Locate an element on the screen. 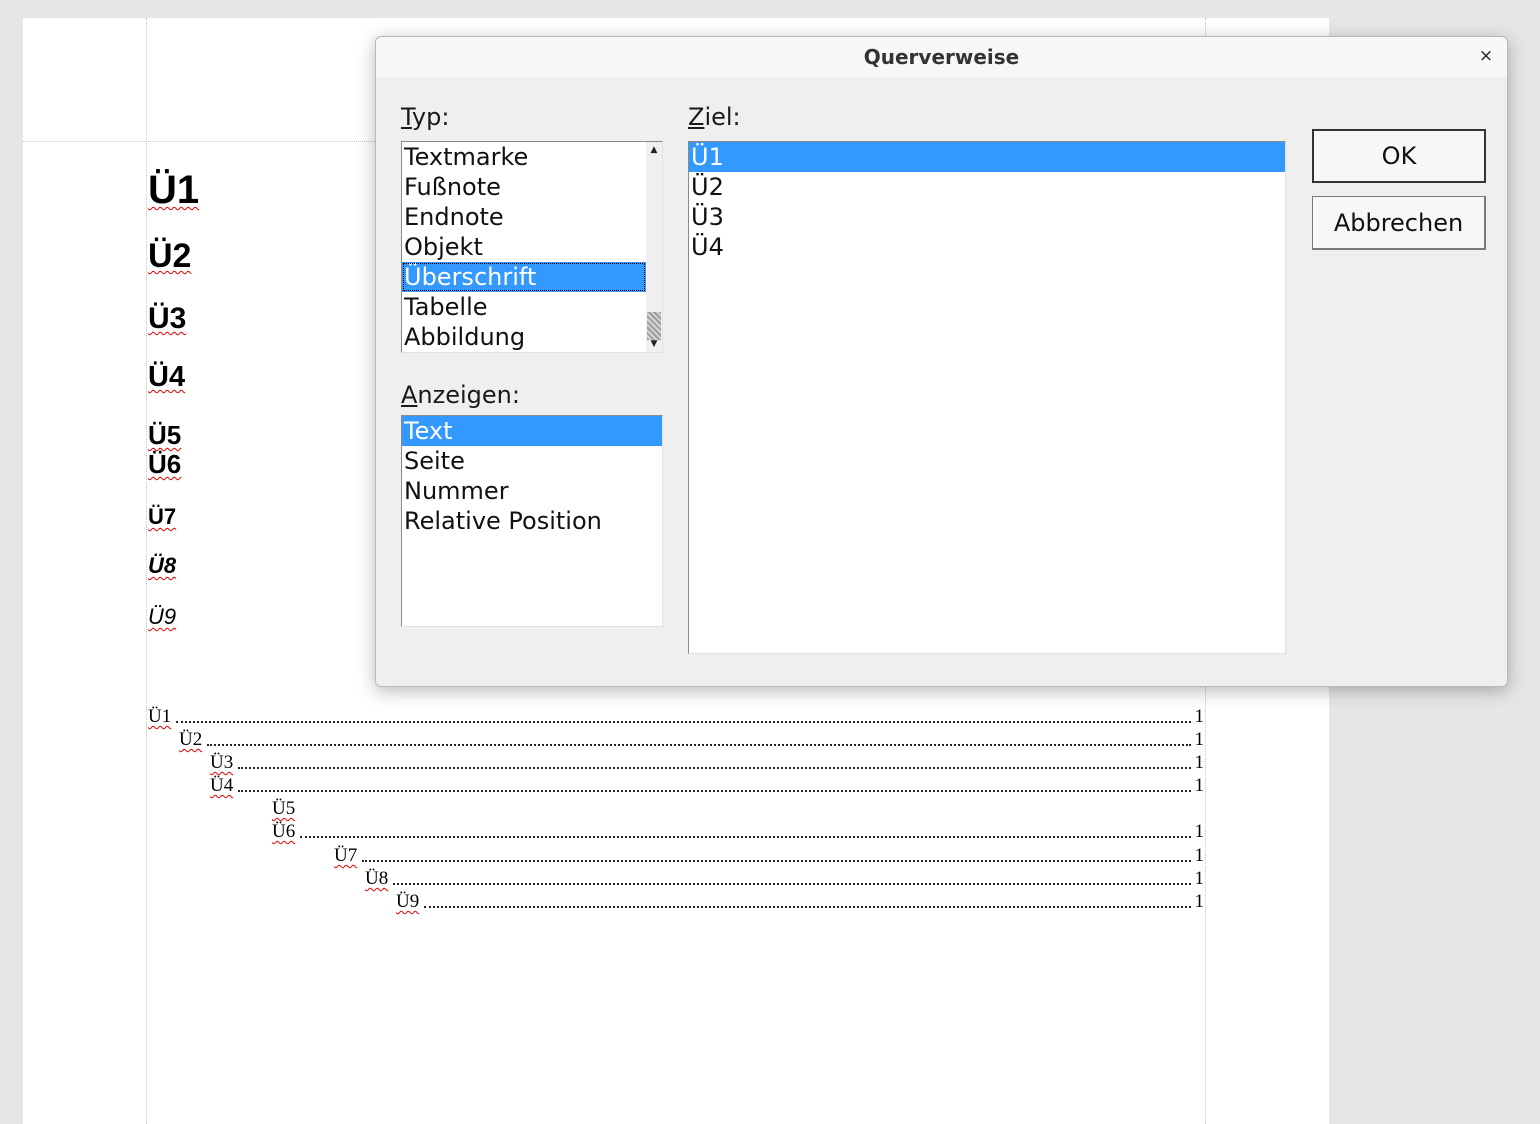 The image size is (1540, 1124). anzeigen-listbox: Text Seite Nummer Relative Position is located at coordinates (532, 521).